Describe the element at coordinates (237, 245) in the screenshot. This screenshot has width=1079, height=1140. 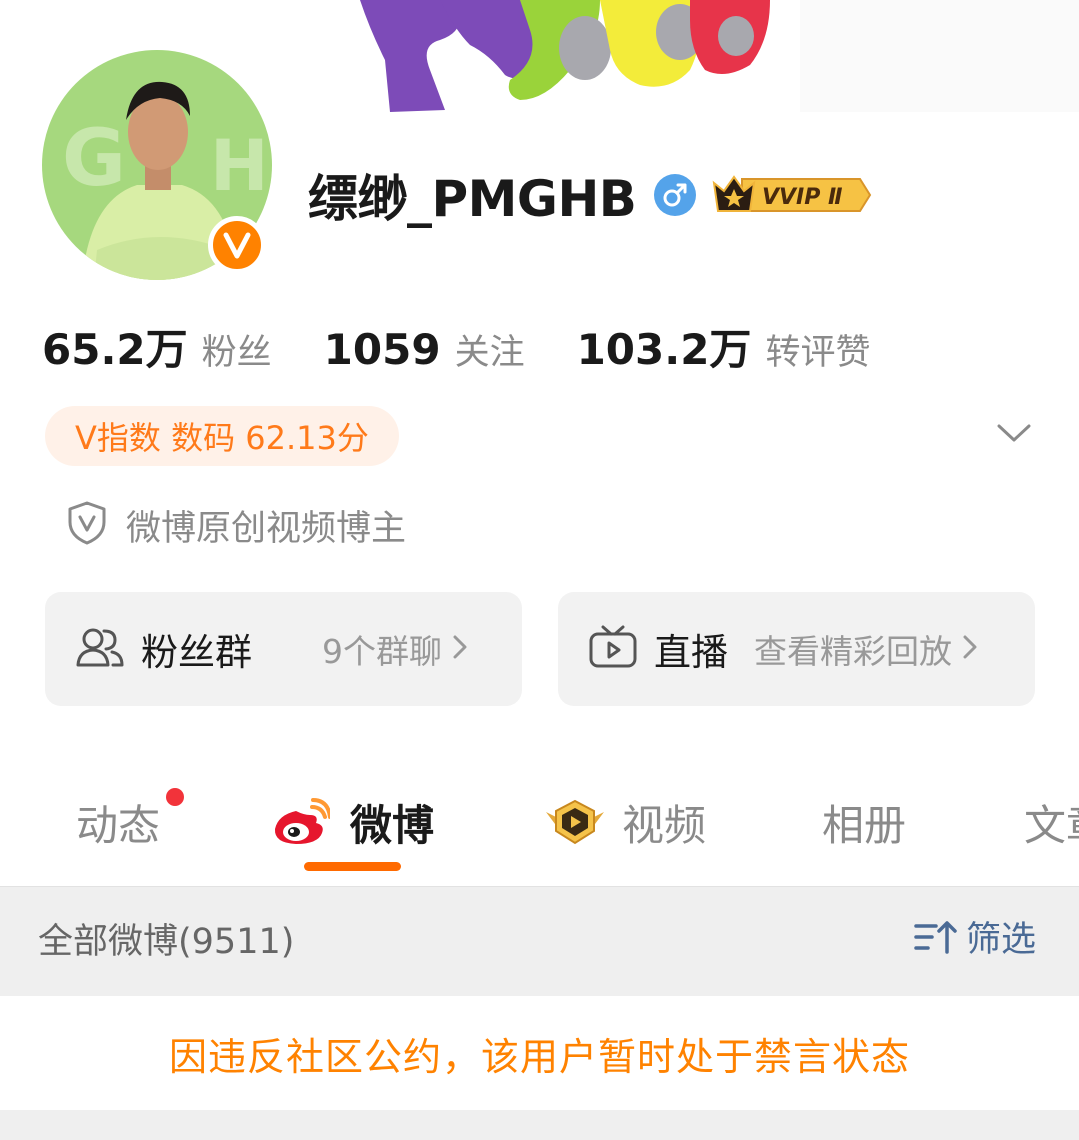
I see `verified-badge-icon` at that location.